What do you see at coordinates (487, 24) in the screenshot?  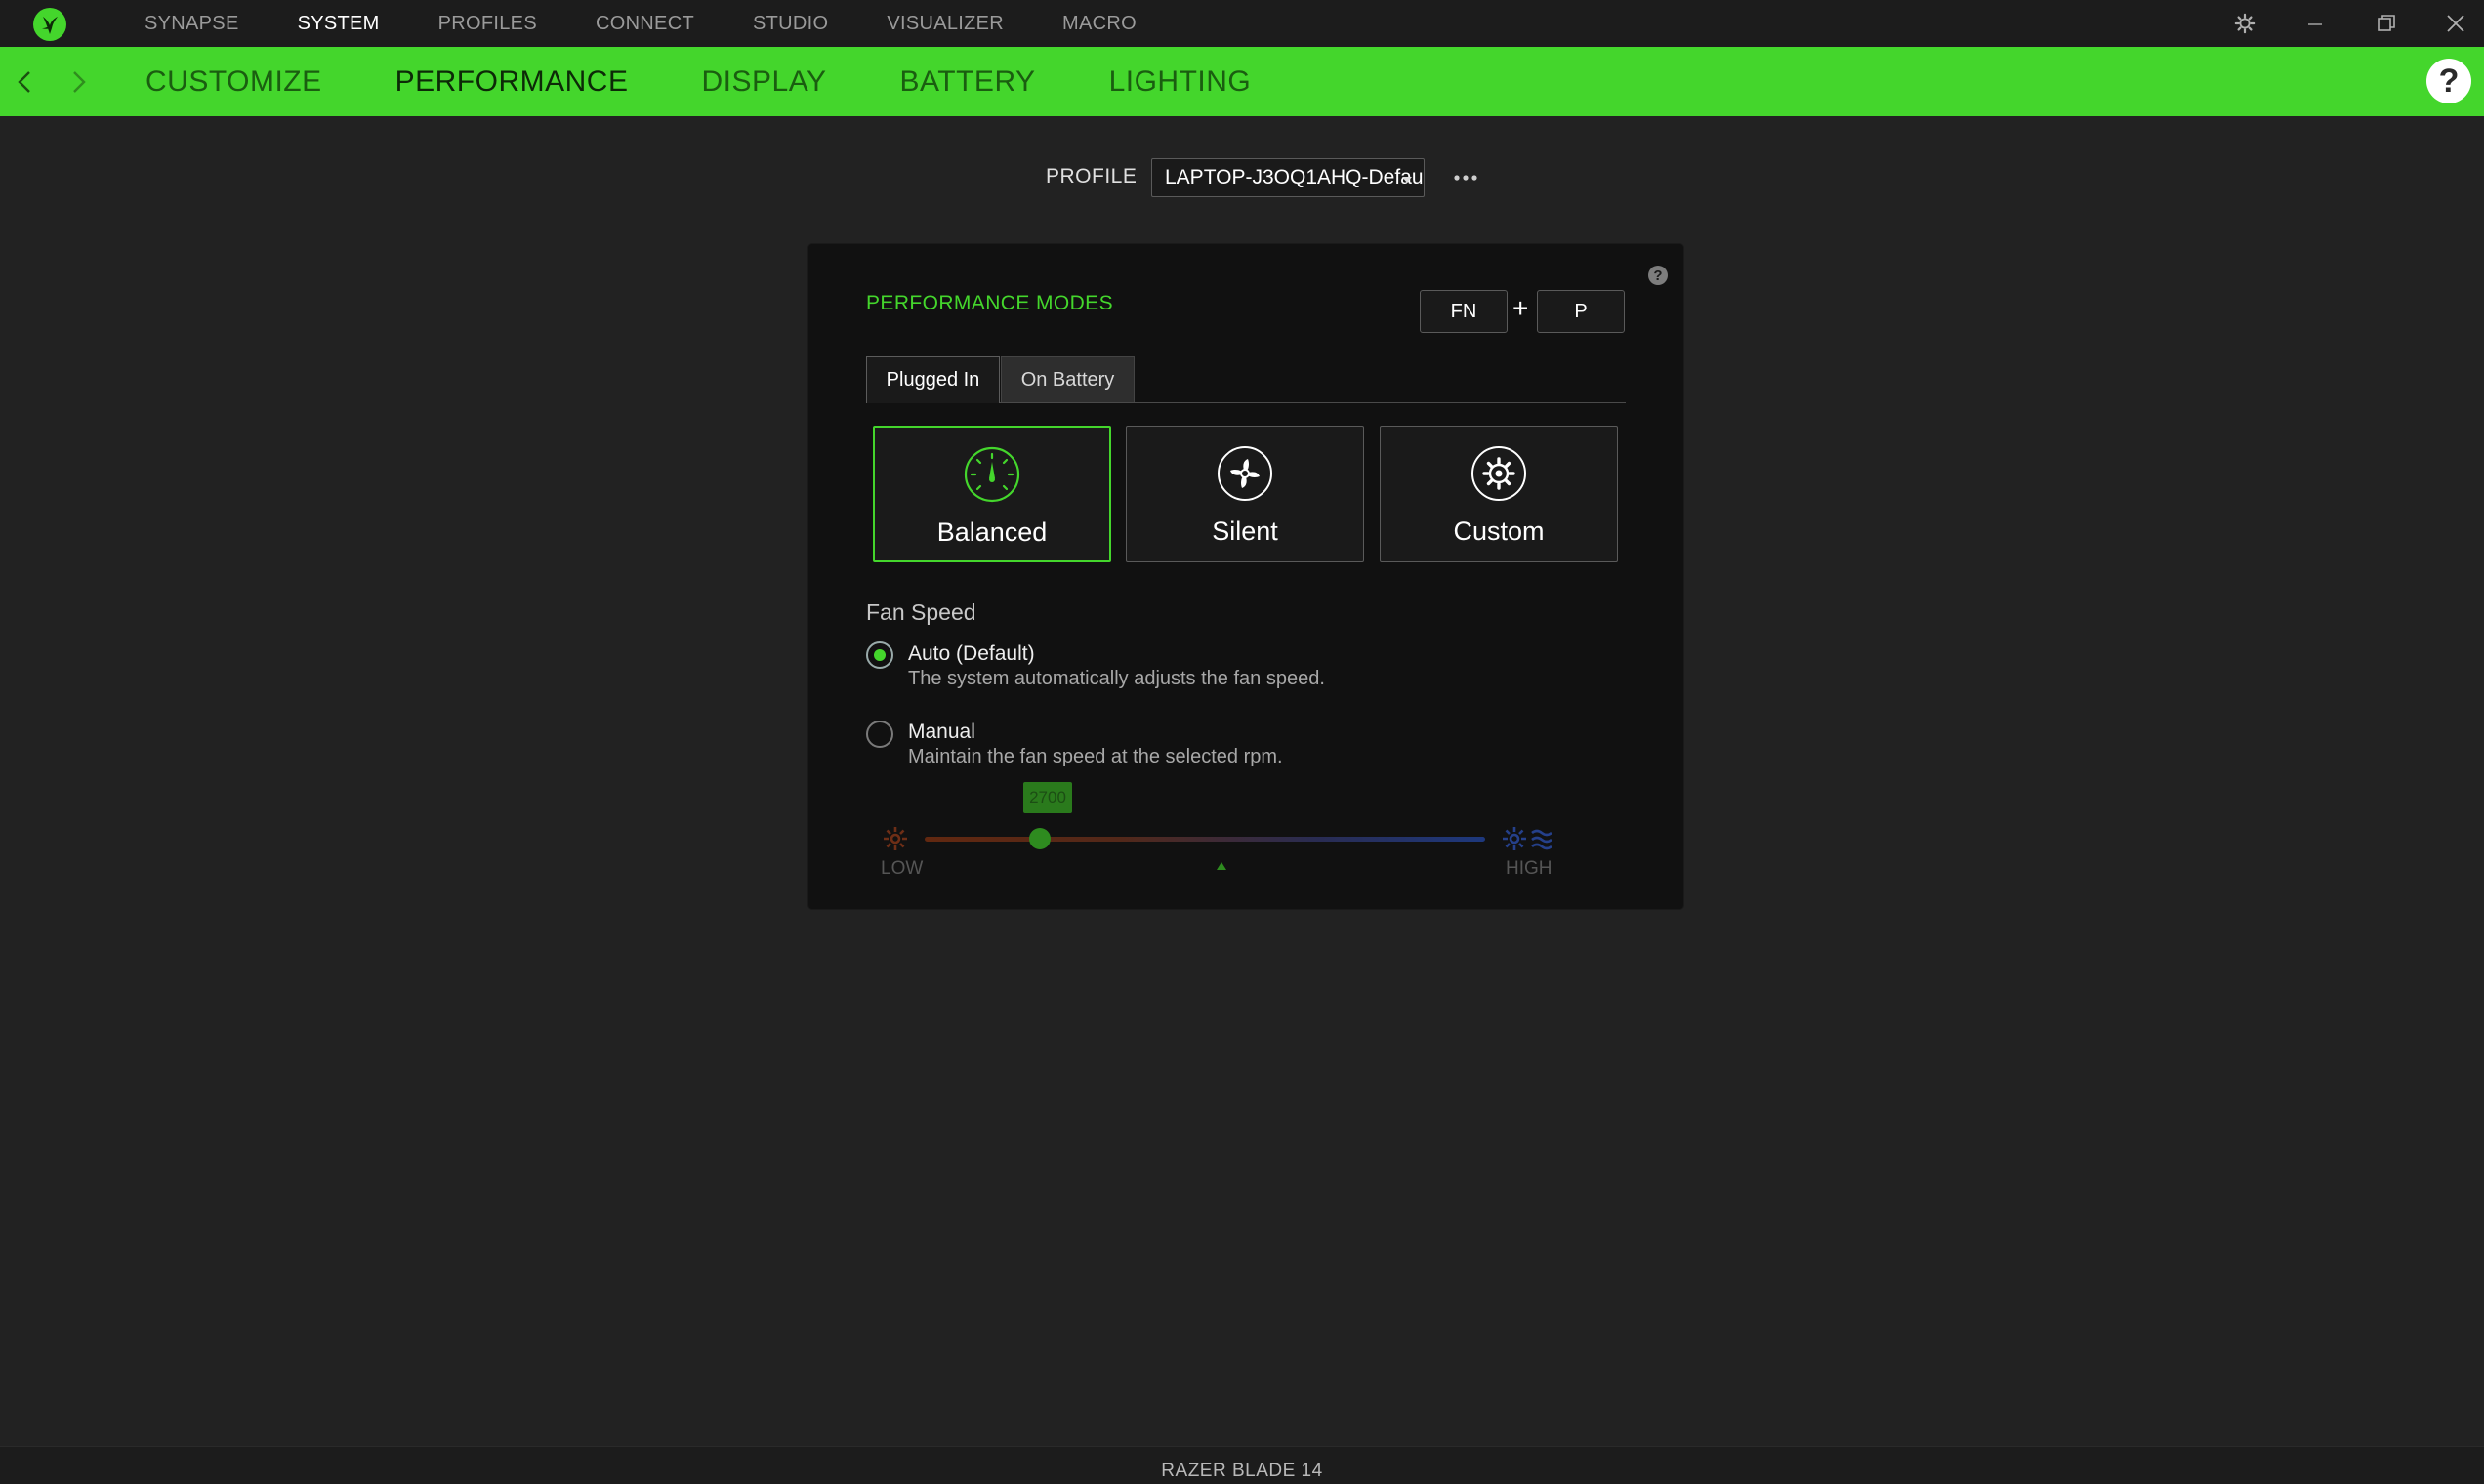 I see `nav-profiles: PROFILES` at bounding box center [487, 24].